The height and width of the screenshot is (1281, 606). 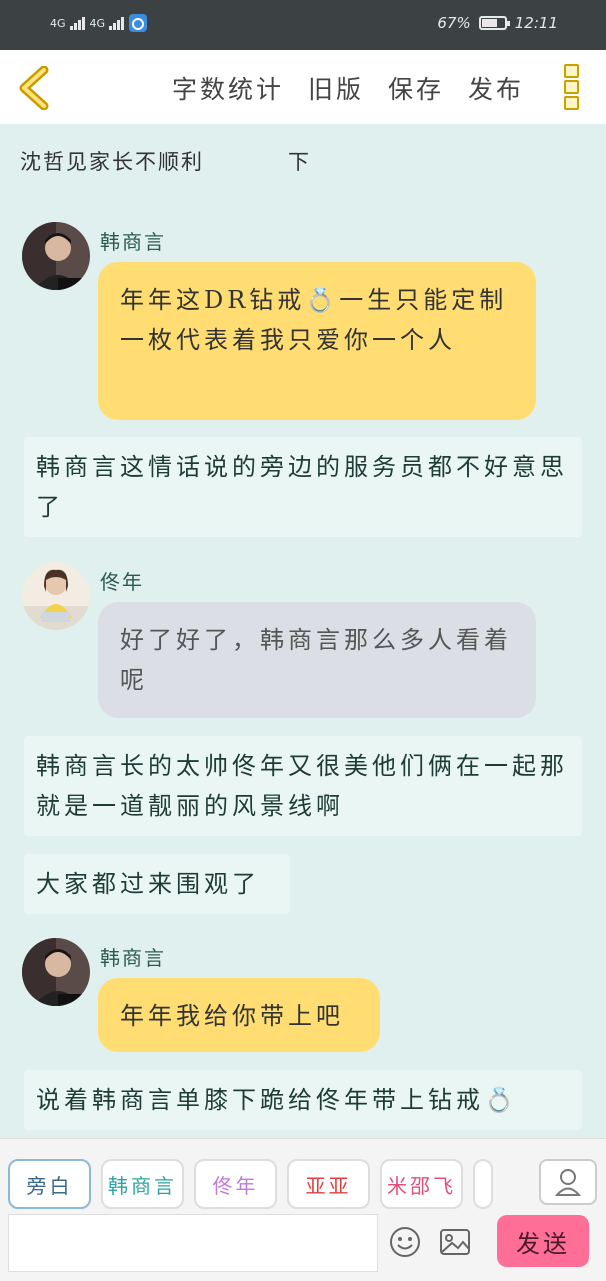 What do you see at coordinates (58, 23) in the screenshot?
I see `network-type-1: 4G` at bounding box center [58, 23].